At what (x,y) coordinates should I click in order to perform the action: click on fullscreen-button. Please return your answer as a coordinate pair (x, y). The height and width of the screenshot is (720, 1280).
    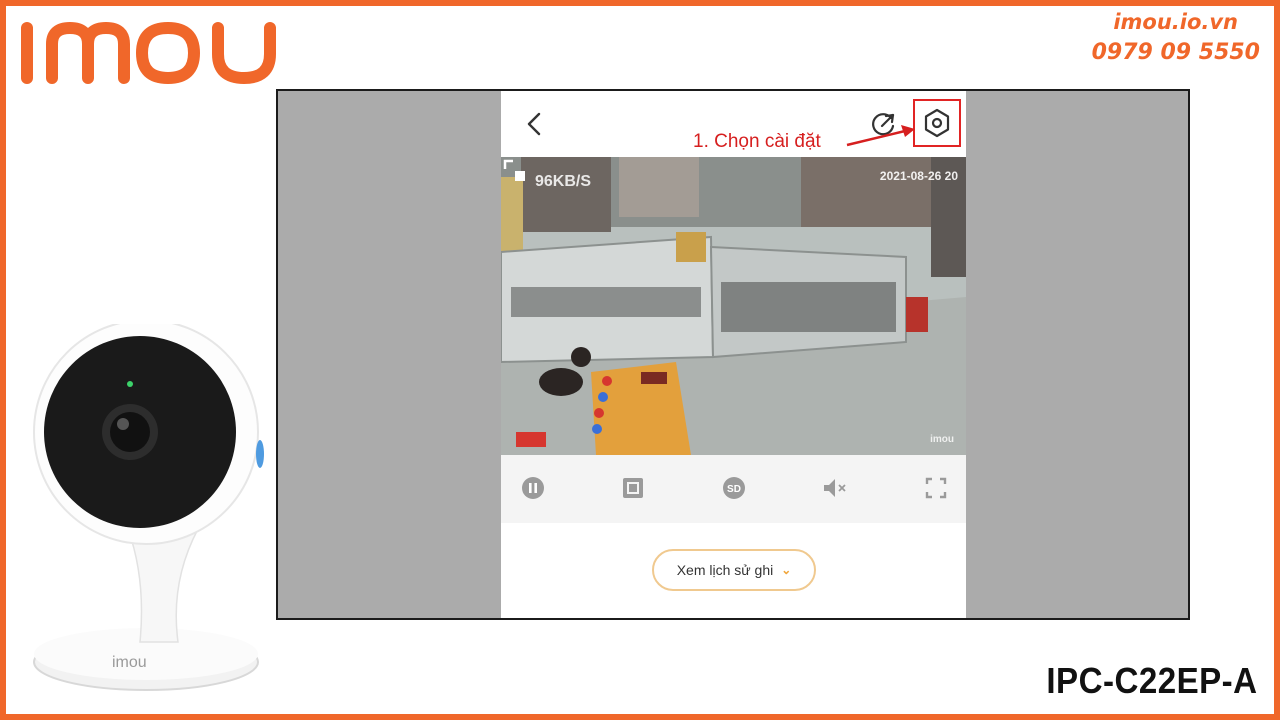
    Looking at the image, I should click on (936, 488).